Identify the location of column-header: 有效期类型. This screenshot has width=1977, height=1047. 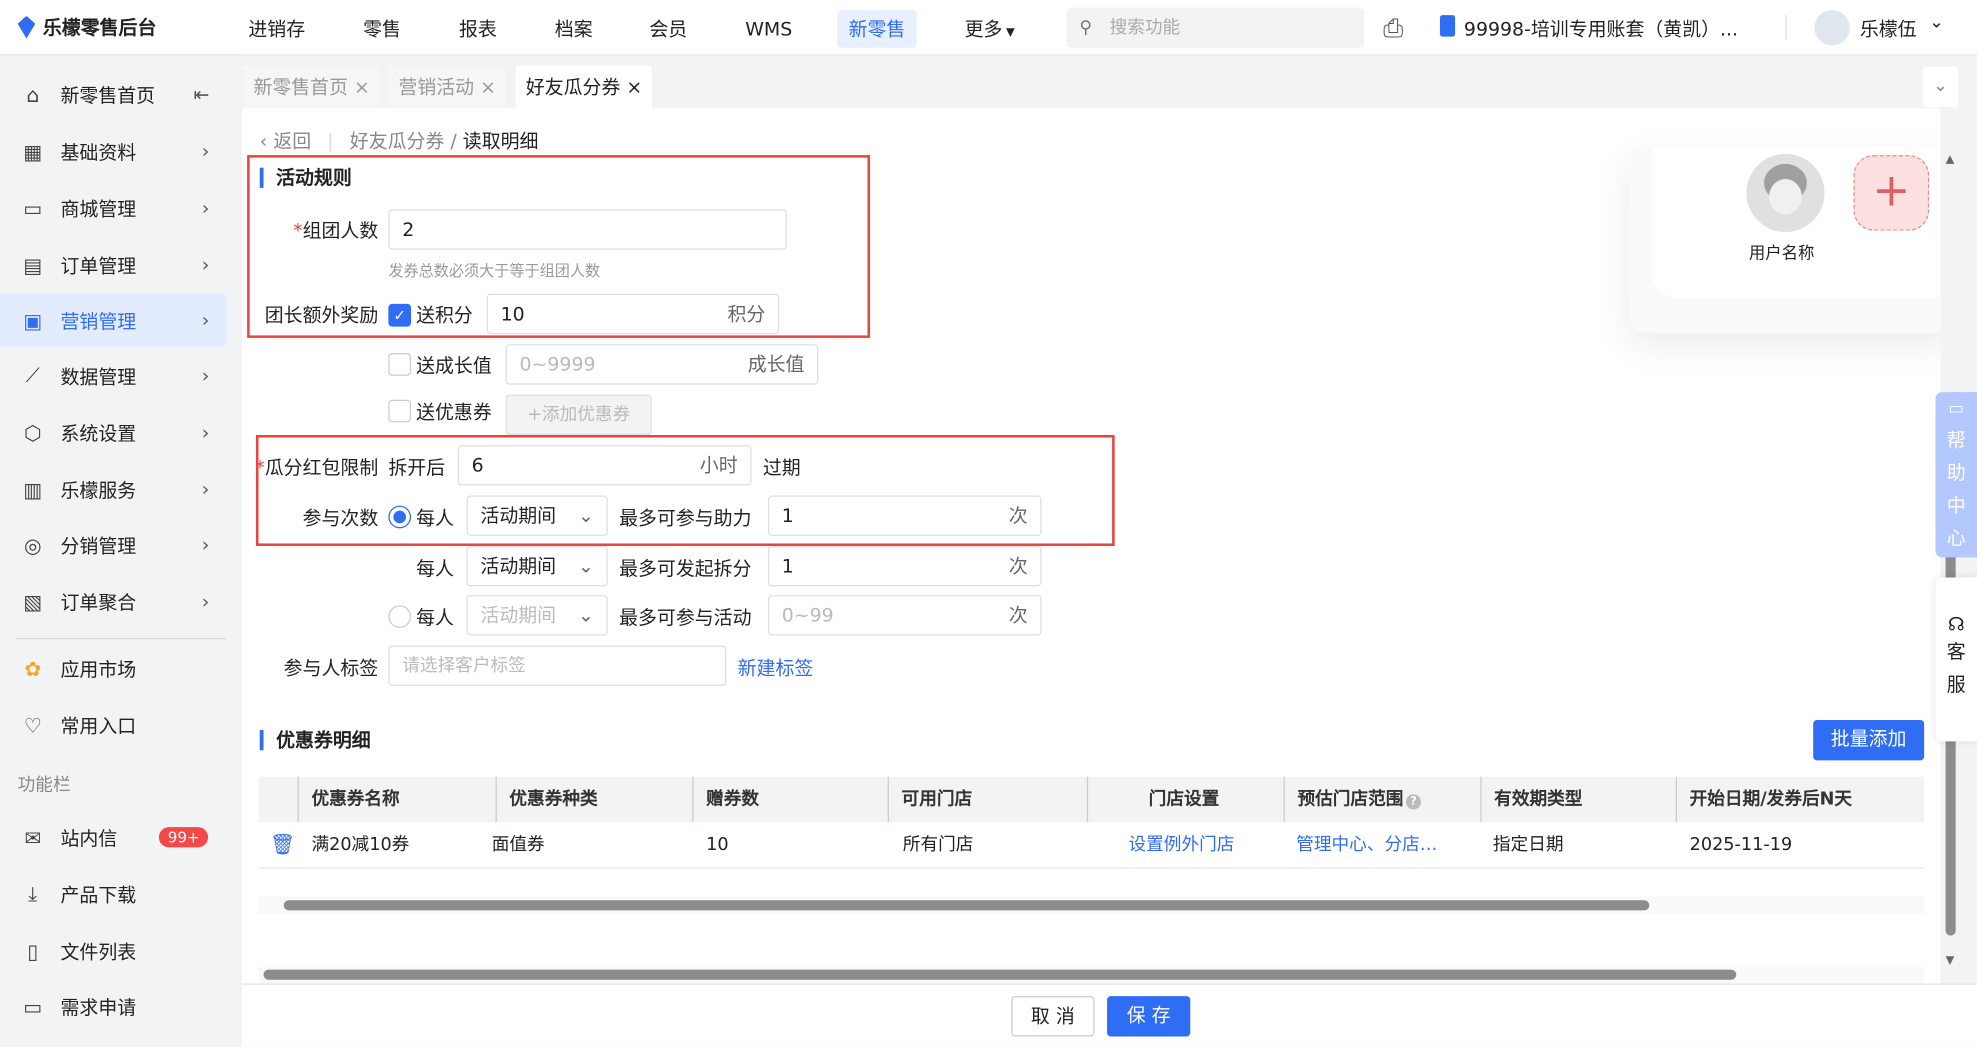
(1531, 799).